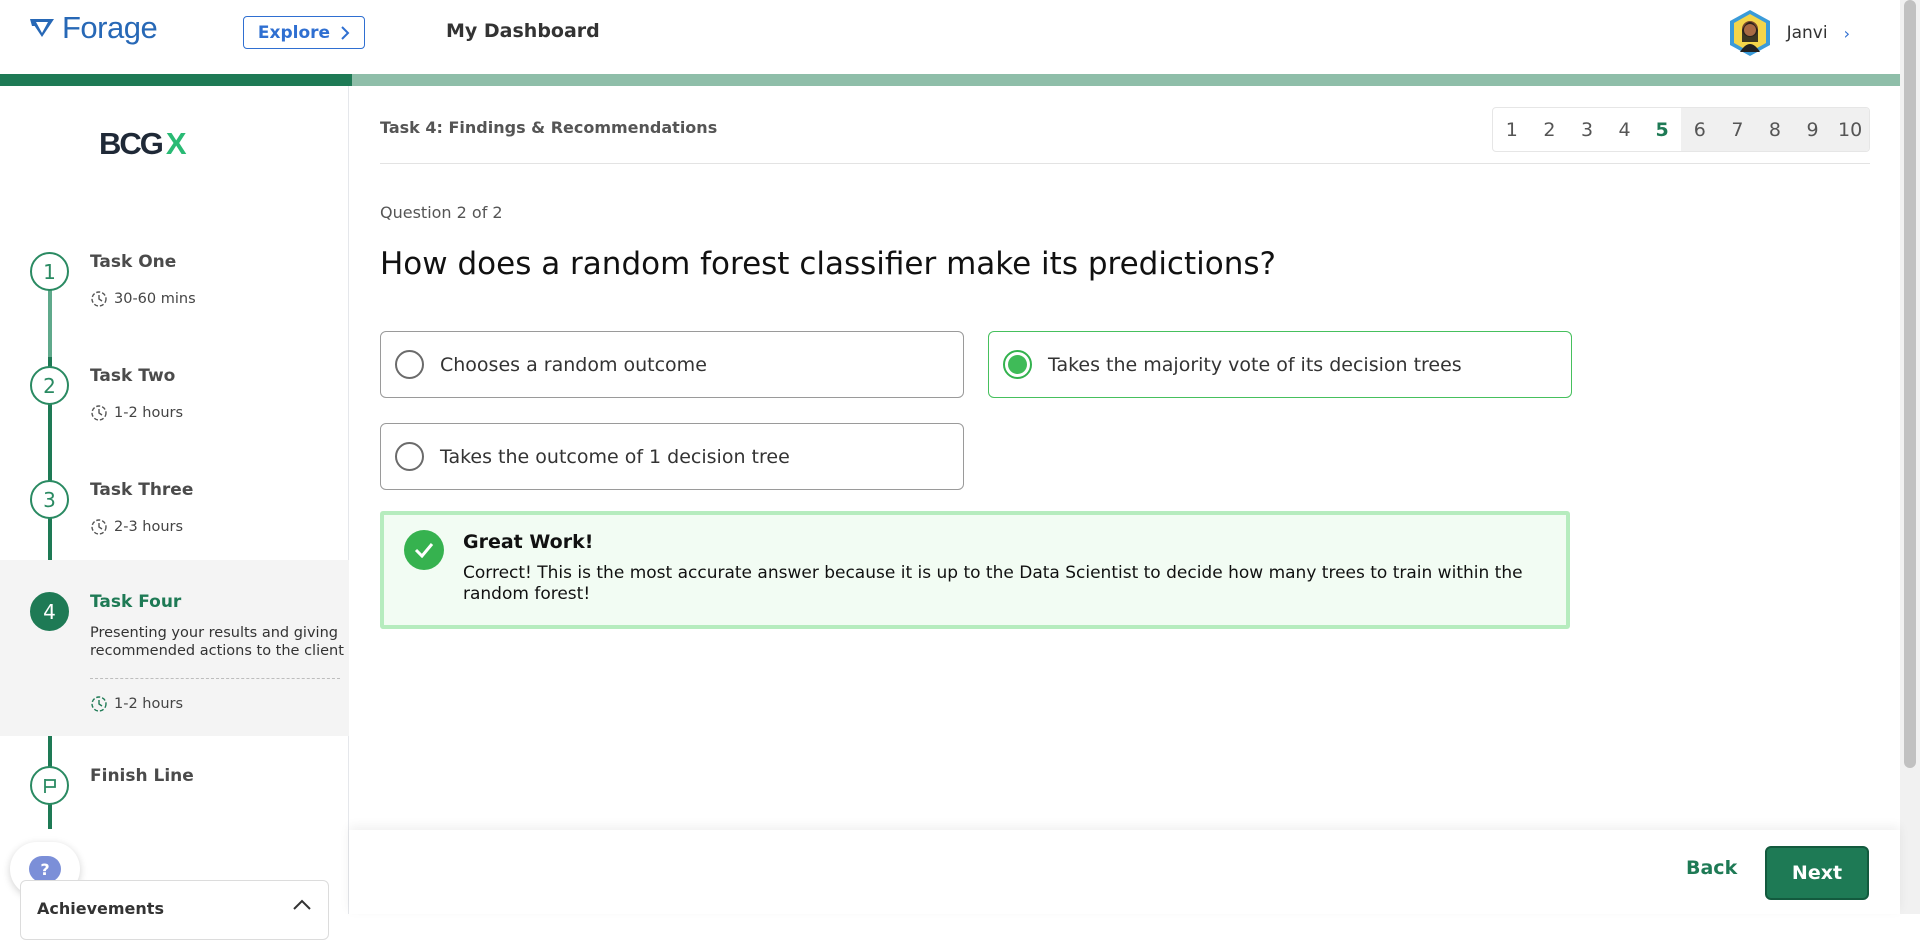 This screenshot has width=1920, height=940. I want to click on finish-line-label: Finish Line, so click(142, 776).